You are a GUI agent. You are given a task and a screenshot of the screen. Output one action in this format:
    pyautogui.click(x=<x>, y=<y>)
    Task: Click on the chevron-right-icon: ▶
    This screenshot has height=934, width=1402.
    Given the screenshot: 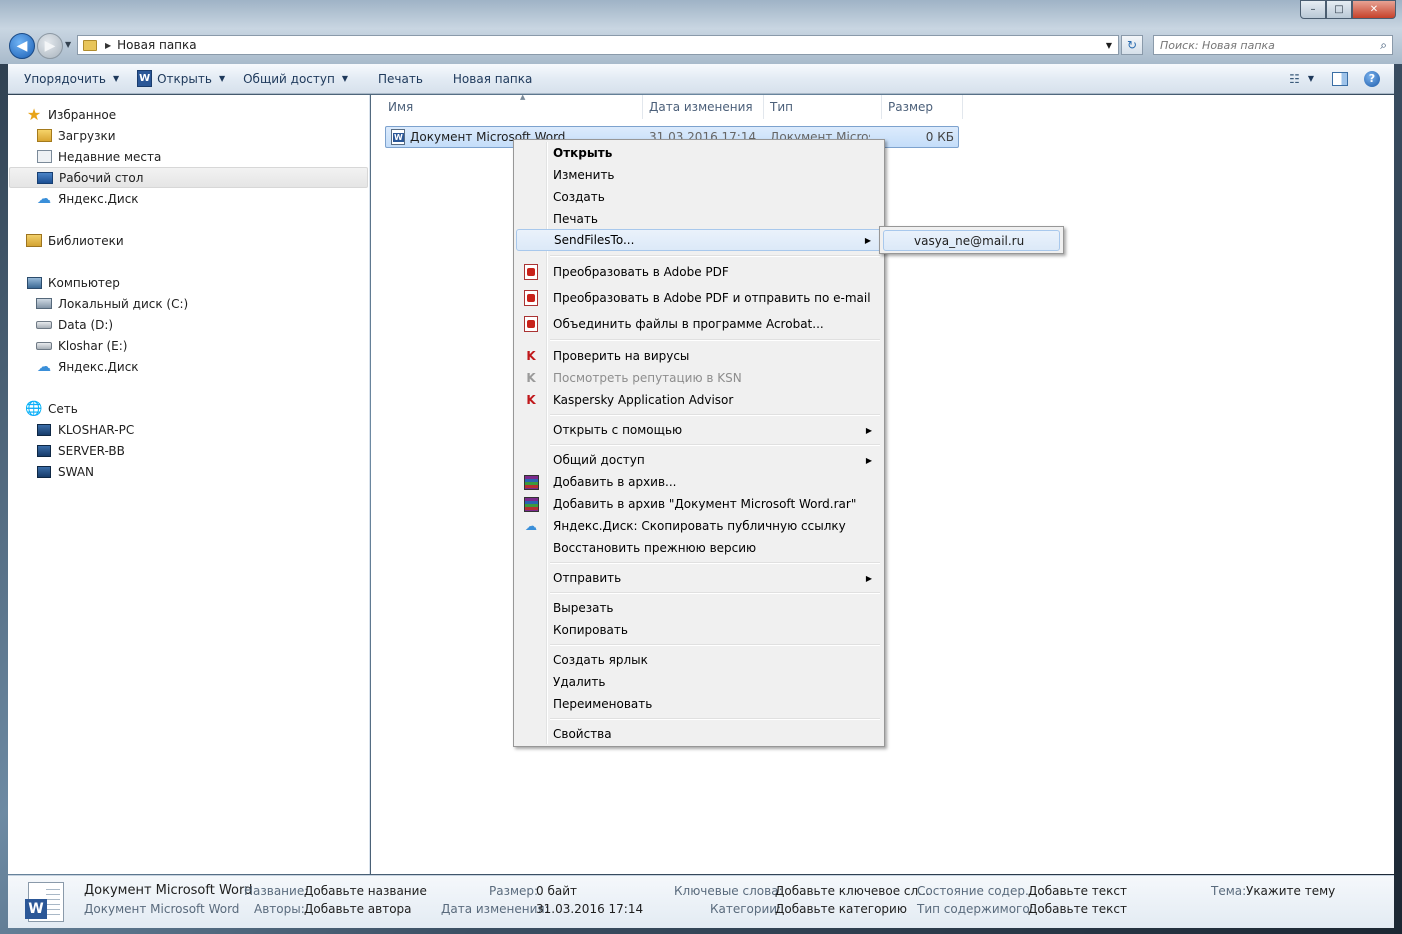 What is the action you would take?
    pyautogui.click(x=108, y=45)
    